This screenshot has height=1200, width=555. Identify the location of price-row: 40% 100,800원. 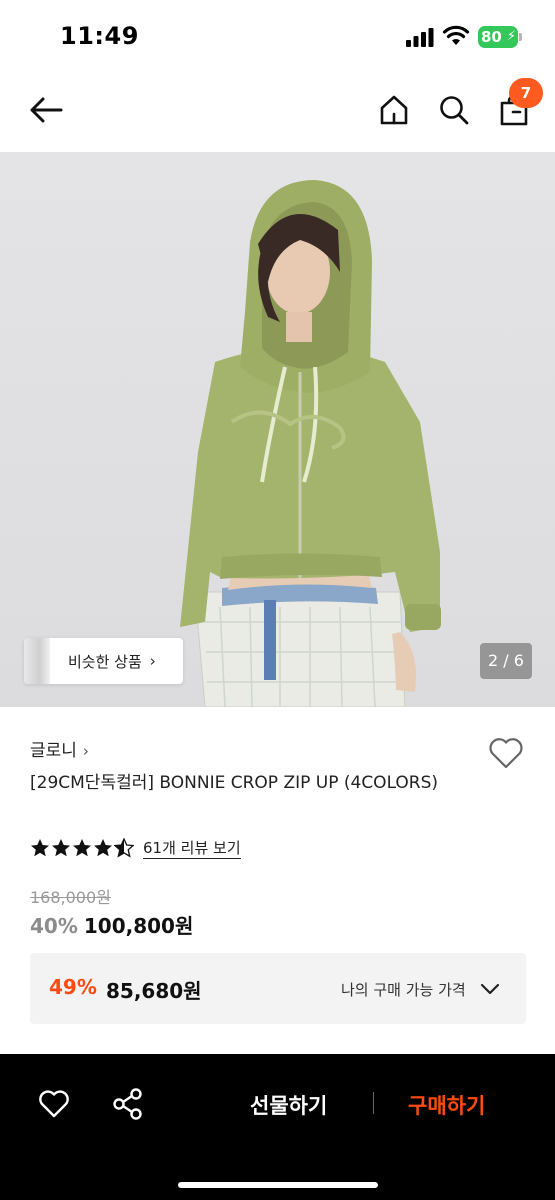
(111, 924).